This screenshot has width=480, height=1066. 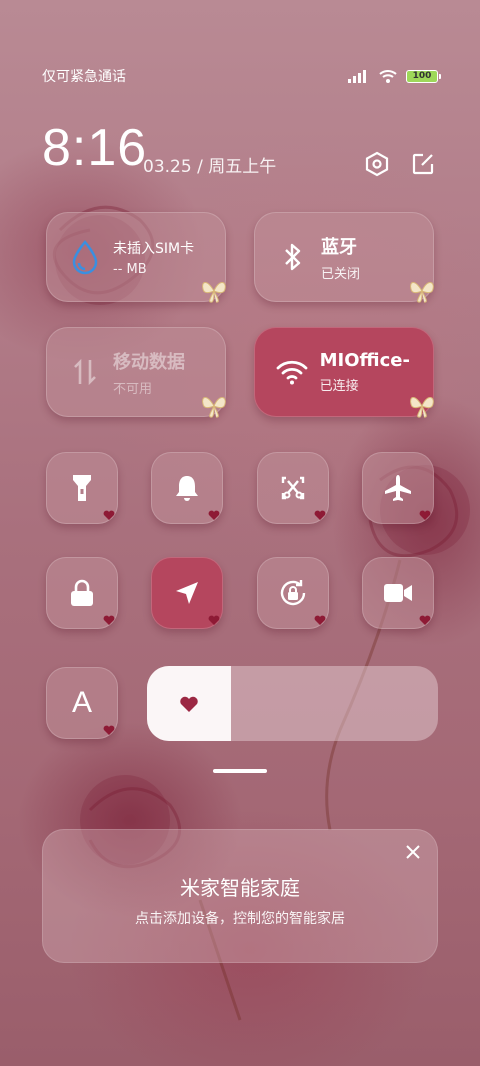 I want to click on toggle-screen-record, so click(x=398, y=593).